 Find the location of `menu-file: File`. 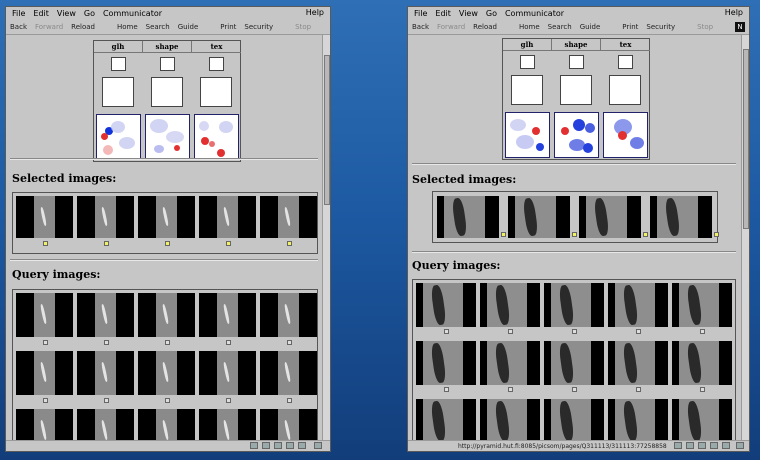

menu-file: File is located at coordinates (18, 13).